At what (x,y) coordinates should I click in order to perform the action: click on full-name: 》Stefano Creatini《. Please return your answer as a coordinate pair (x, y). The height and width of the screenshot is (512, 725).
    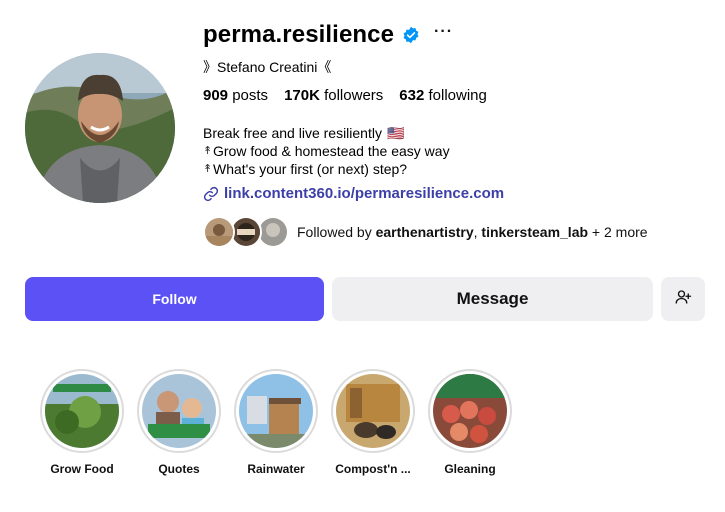
    Looking at the image, I should click on (267, 67).